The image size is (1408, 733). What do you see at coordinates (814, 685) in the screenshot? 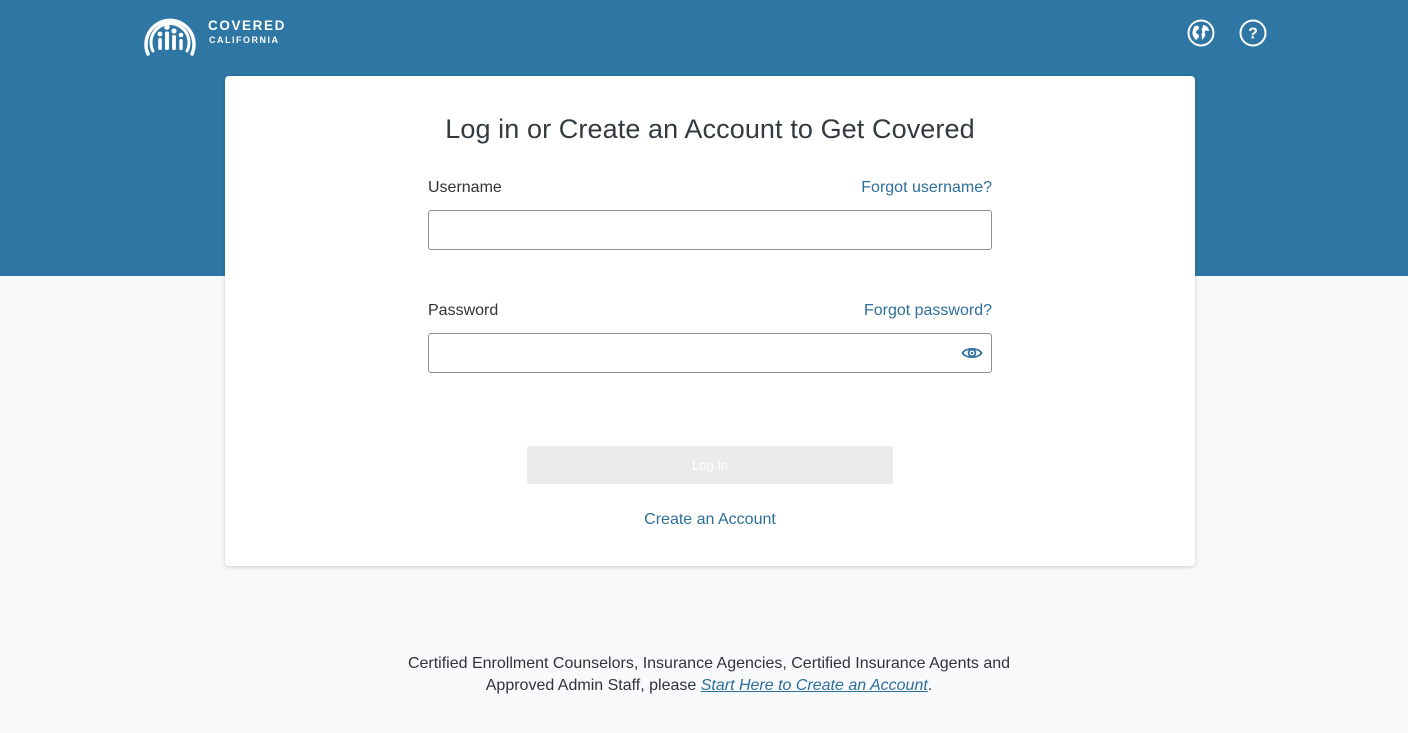
I see `start-here-link: Start Here to Create an Account` at bounding box center [814, 685].